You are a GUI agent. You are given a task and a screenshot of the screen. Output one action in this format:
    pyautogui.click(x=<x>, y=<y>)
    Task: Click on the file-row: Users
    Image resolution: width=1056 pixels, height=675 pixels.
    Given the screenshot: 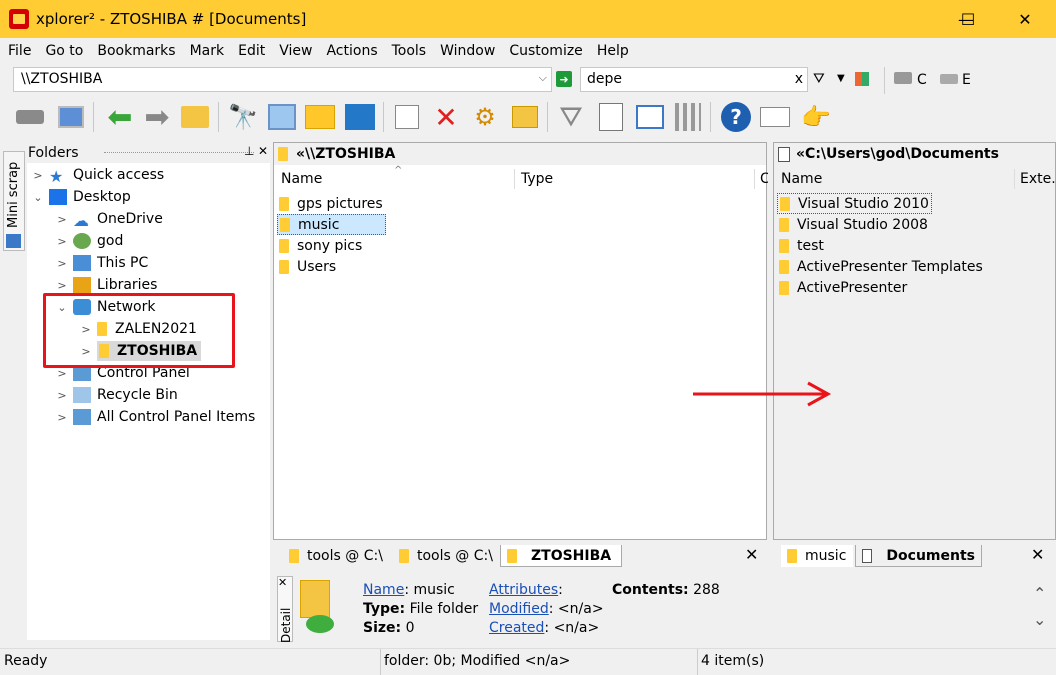 What is the action you would take?
    pyautogui.click(x=307, y=266)
    